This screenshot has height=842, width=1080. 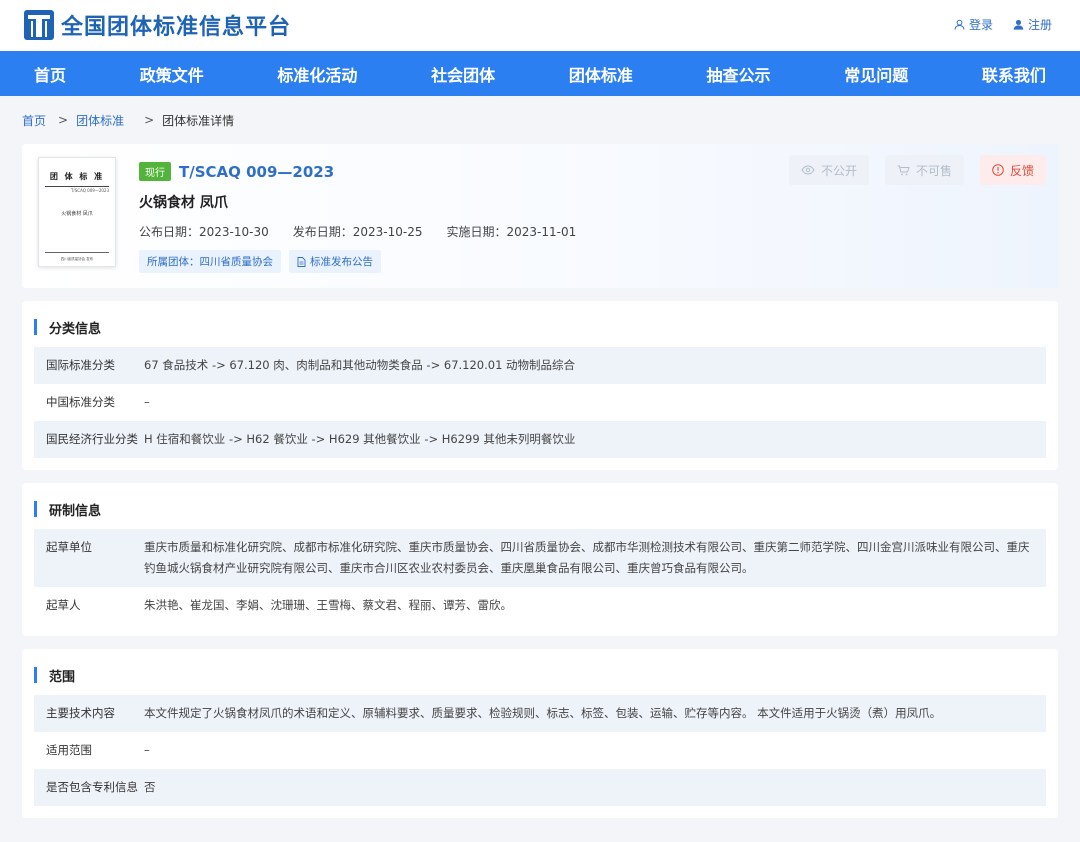 I want to click on login-link: 登录, so click(x=973, y=24).